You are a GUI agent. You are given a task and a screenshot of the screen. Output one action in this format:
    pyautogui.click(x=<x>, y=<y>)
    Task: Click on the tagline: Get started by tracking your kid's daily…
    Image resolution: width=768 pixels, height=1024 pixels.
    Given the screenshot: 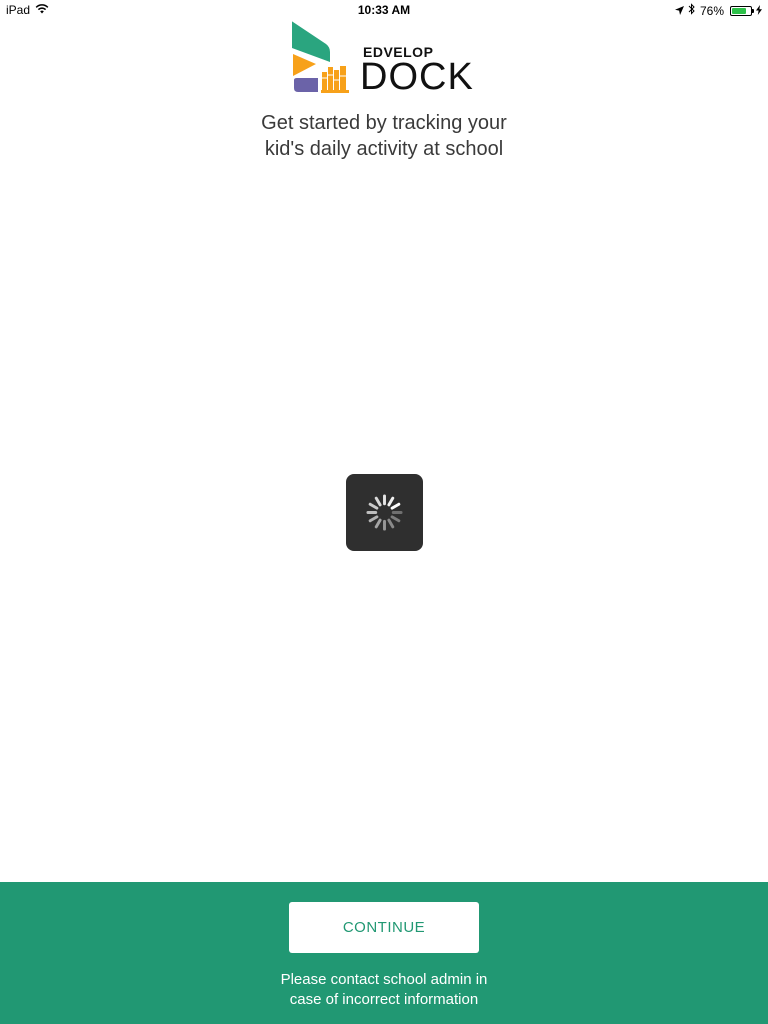 What is the action you would take?
    pyautogui.click(x=384, y=136)
    